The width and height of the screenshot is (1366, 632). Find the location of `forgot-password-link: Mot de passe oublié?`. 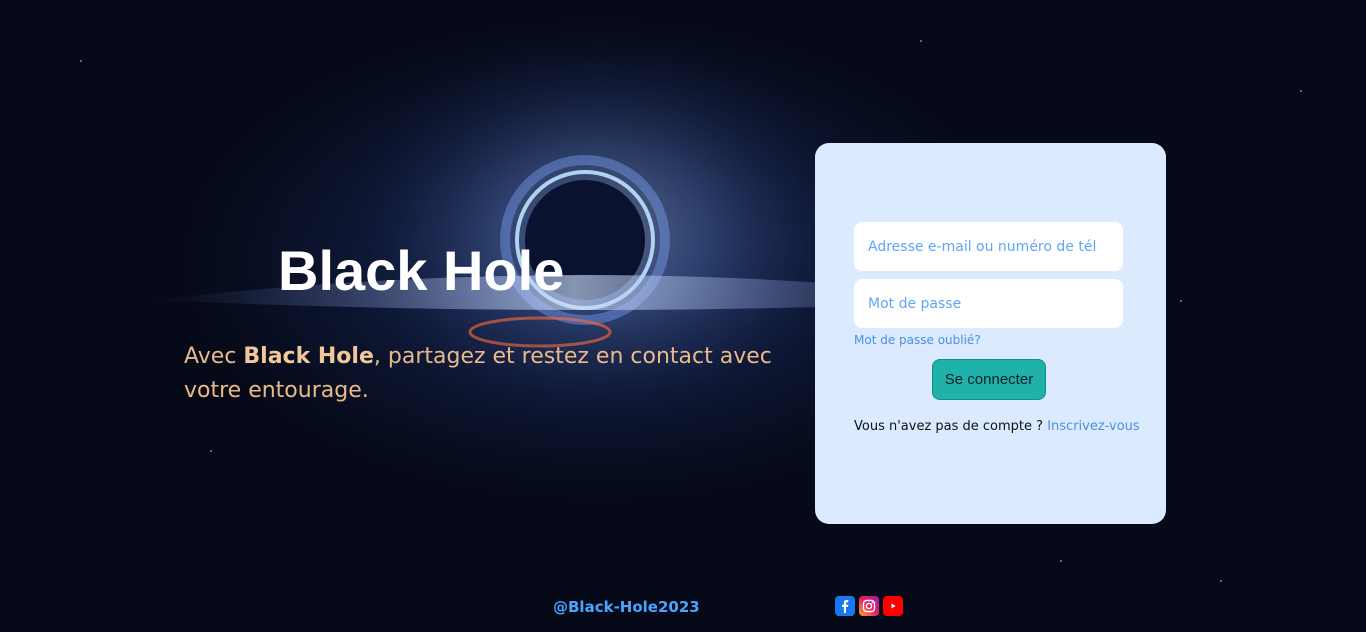

forgot-password-link: Mot de passe oublié? is located at coordinates (917, 340).